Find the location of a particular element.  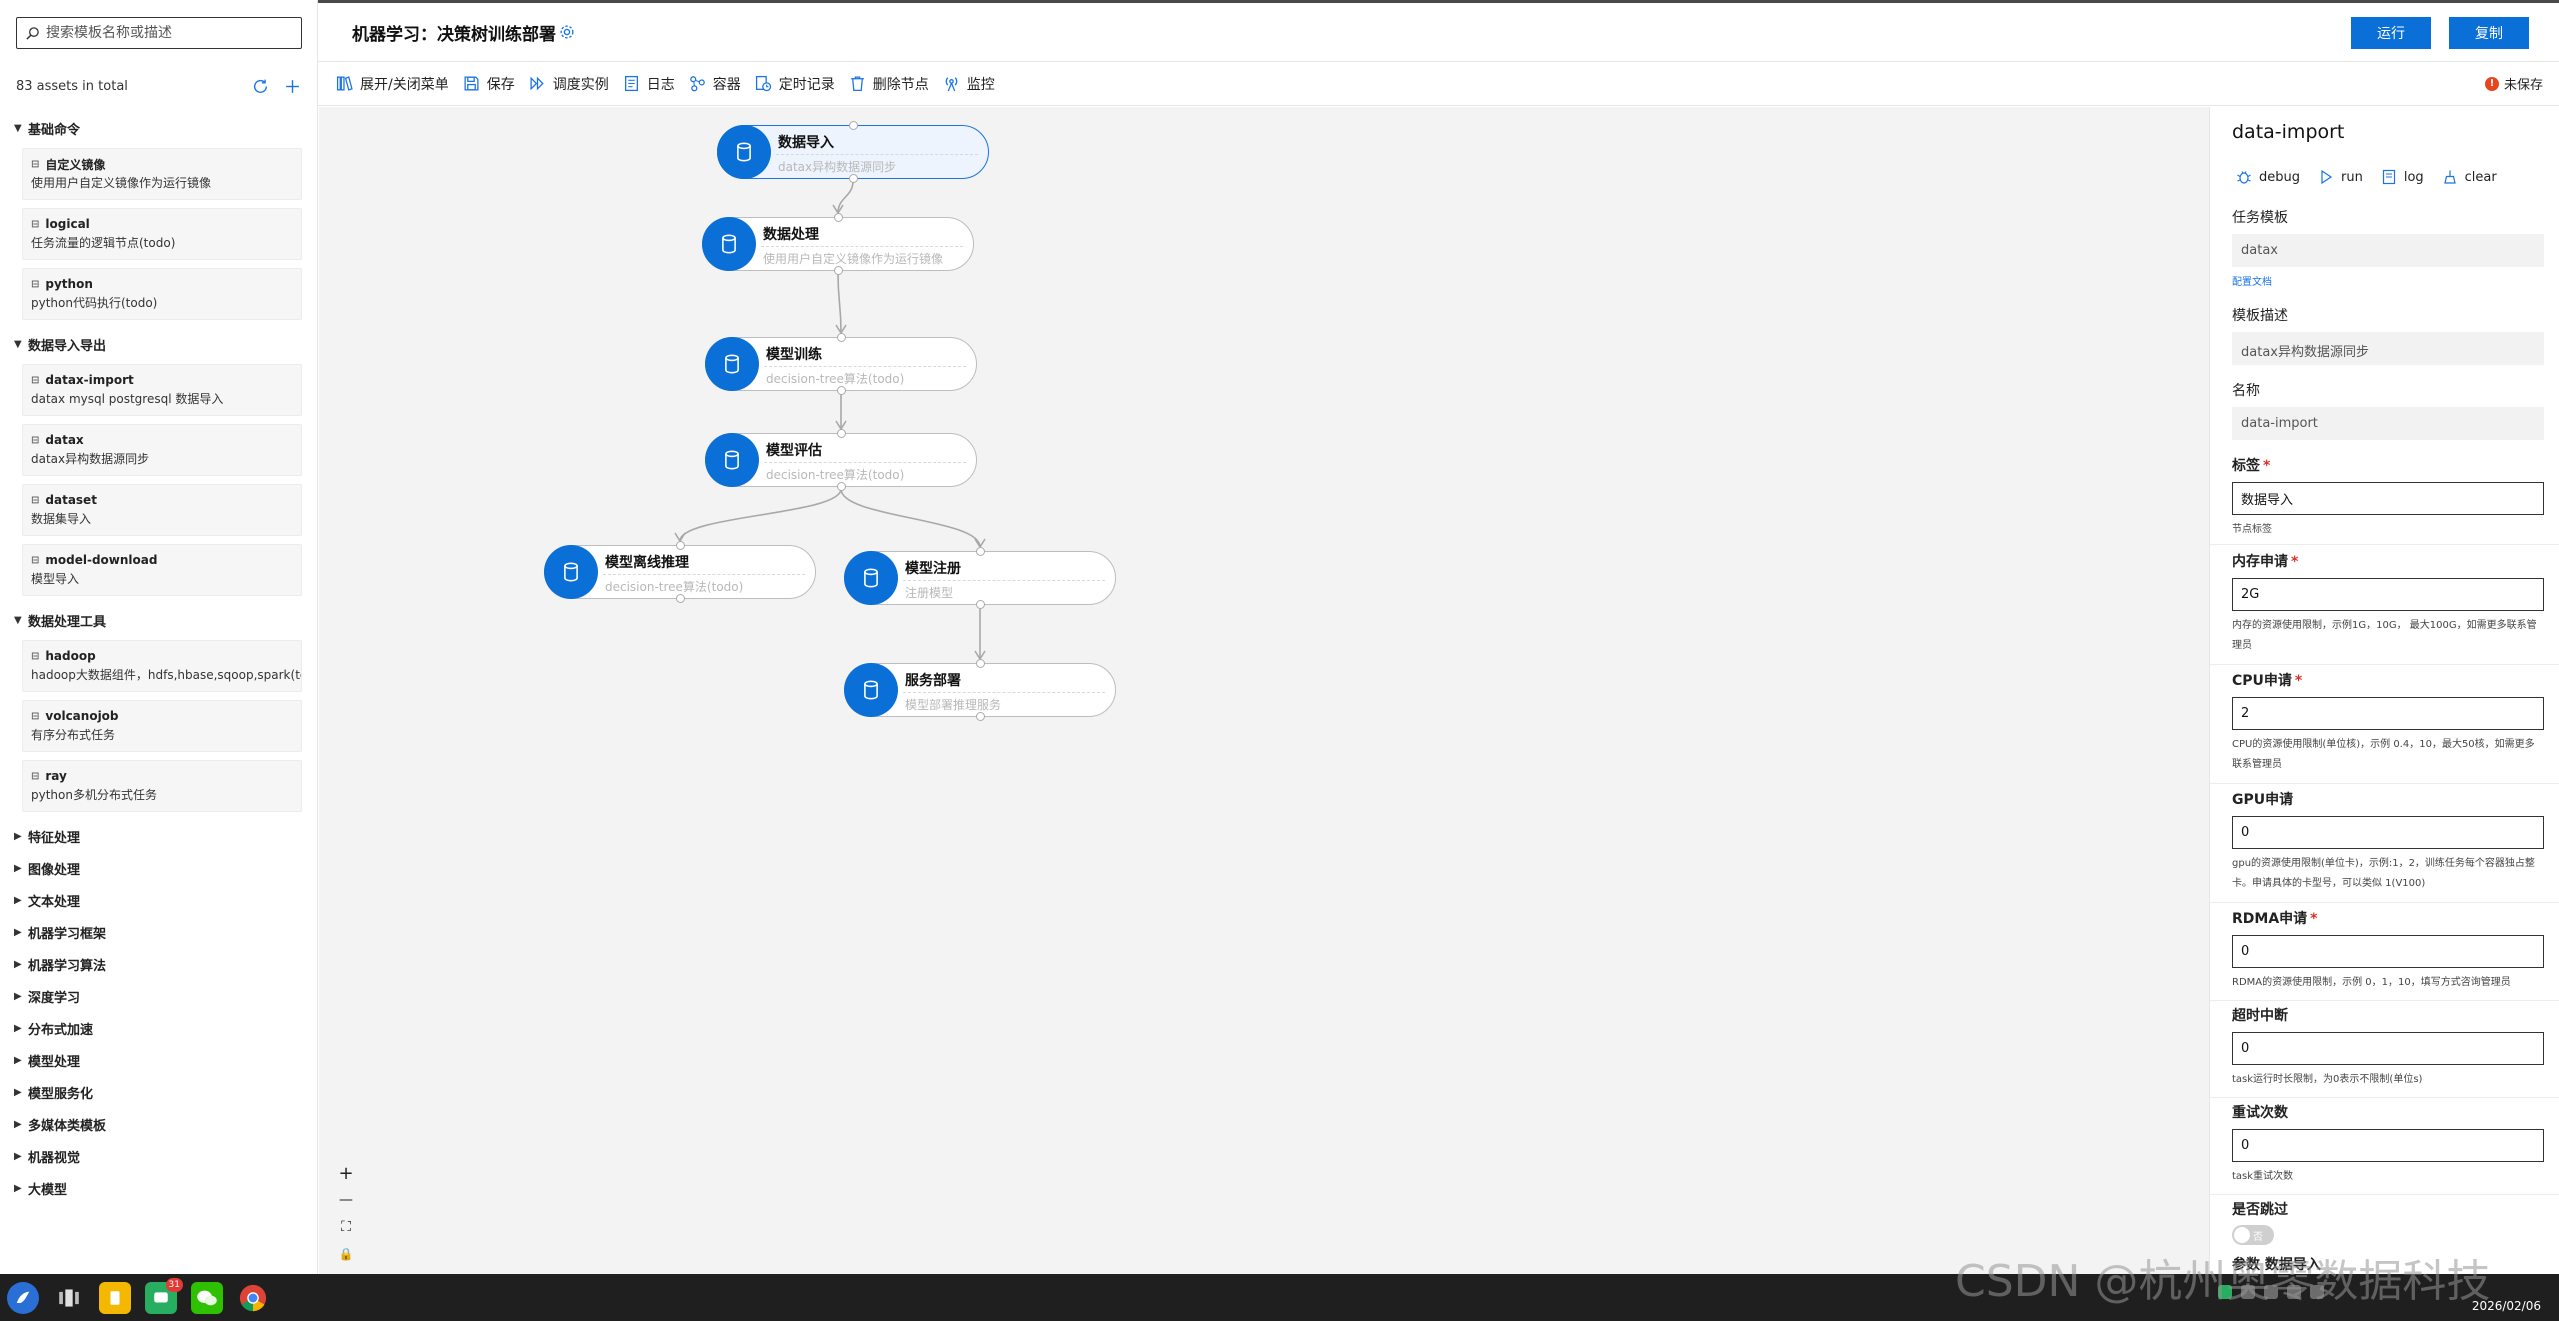

skip-toggle: 否 is located at coordinates (2253, 1235).